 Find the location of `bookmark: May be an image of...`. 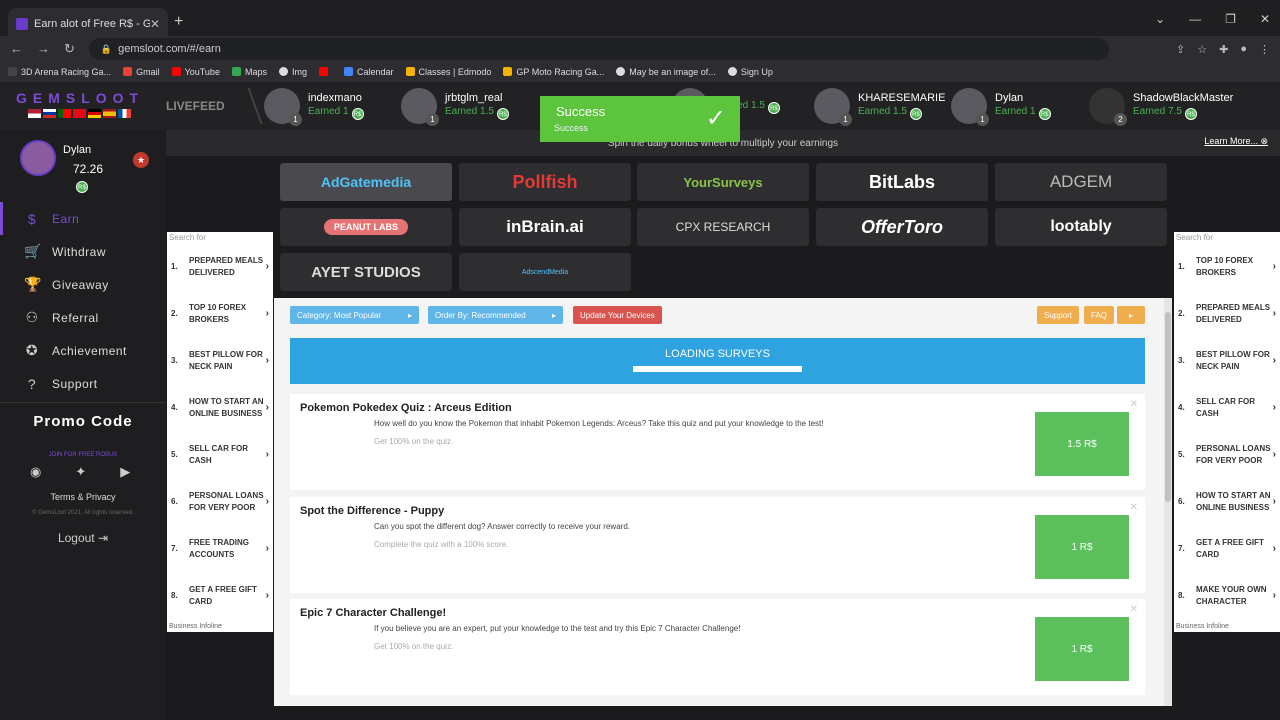

bookmark: May be an image of... is located at coordinates (666, 72).